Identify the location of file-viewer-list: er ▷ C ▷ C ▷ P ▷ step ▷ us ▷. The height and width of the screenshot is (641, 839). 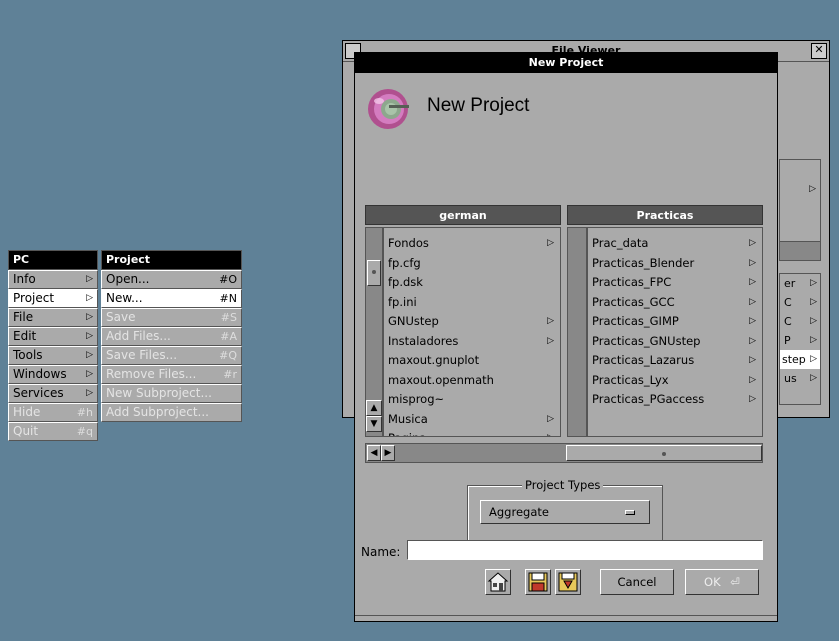
(800, 339).